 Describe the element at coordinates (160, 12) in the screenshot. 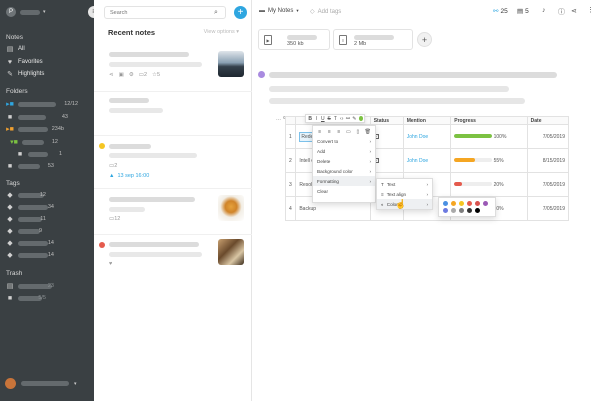

I see `search-input` at that location.